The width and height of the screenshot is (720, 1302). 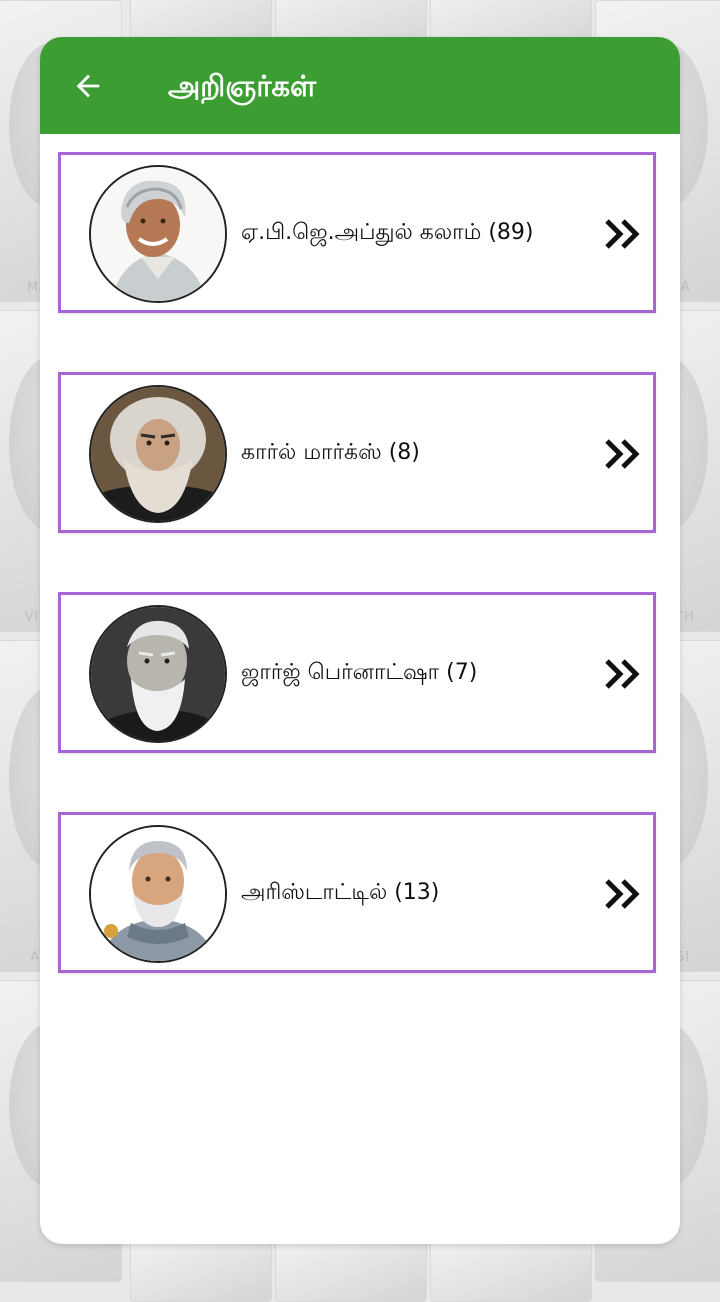 I want to click on page-title: அறிஞர்கள், so click(x=242, y=86).